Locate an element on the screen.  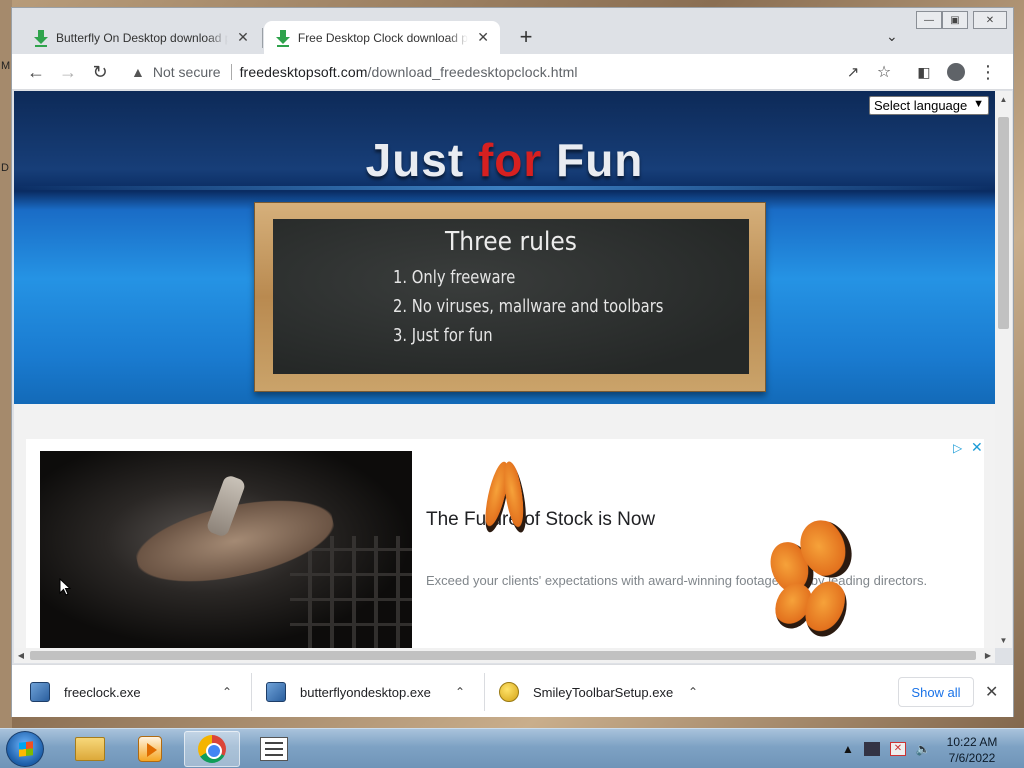
taskbar: ▲ ✕ 🔈 10:22 AM 7/6/2022 is located at coordinates (512, 748).